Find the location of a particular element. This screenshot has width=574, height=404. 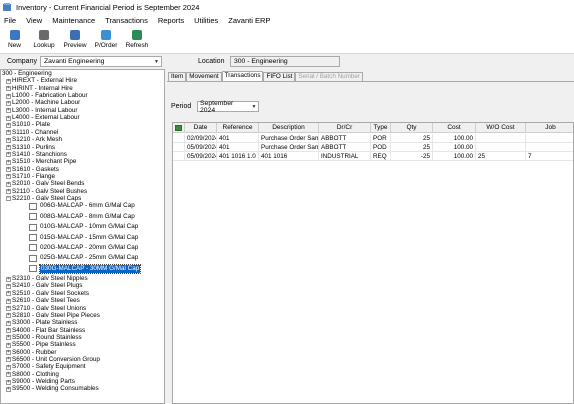

menu-maintenance: Maintenance is located at coordinates (73, 20).